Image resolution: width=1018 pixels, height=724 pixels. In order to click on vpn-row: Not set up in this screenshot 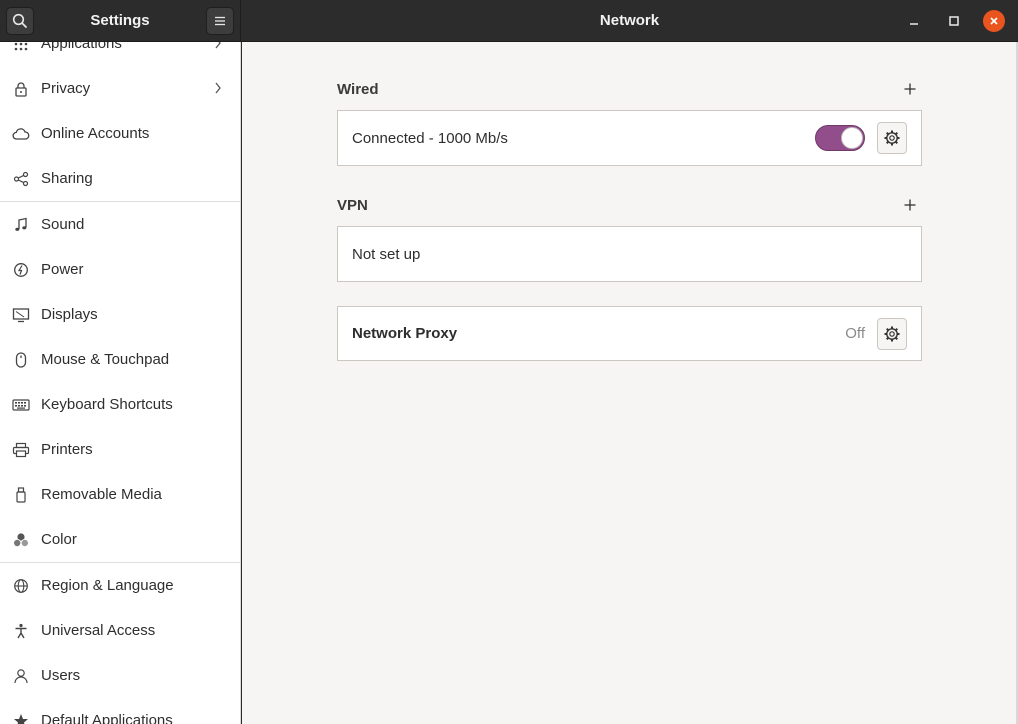, I will do `click(629, 254)`.